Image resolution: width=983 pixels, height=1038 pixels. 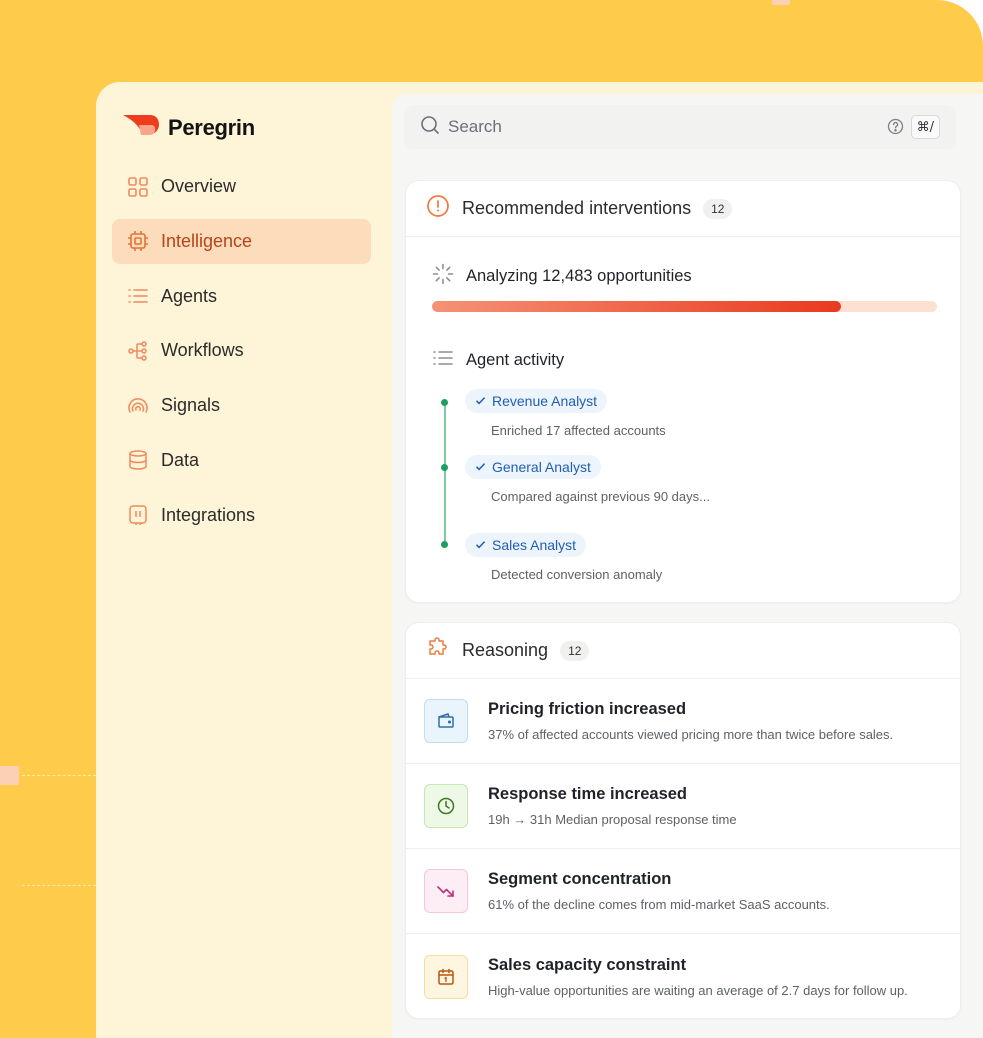 I want to click on sidebar-item-integrations: Integrations, so click(x=241, y=515).